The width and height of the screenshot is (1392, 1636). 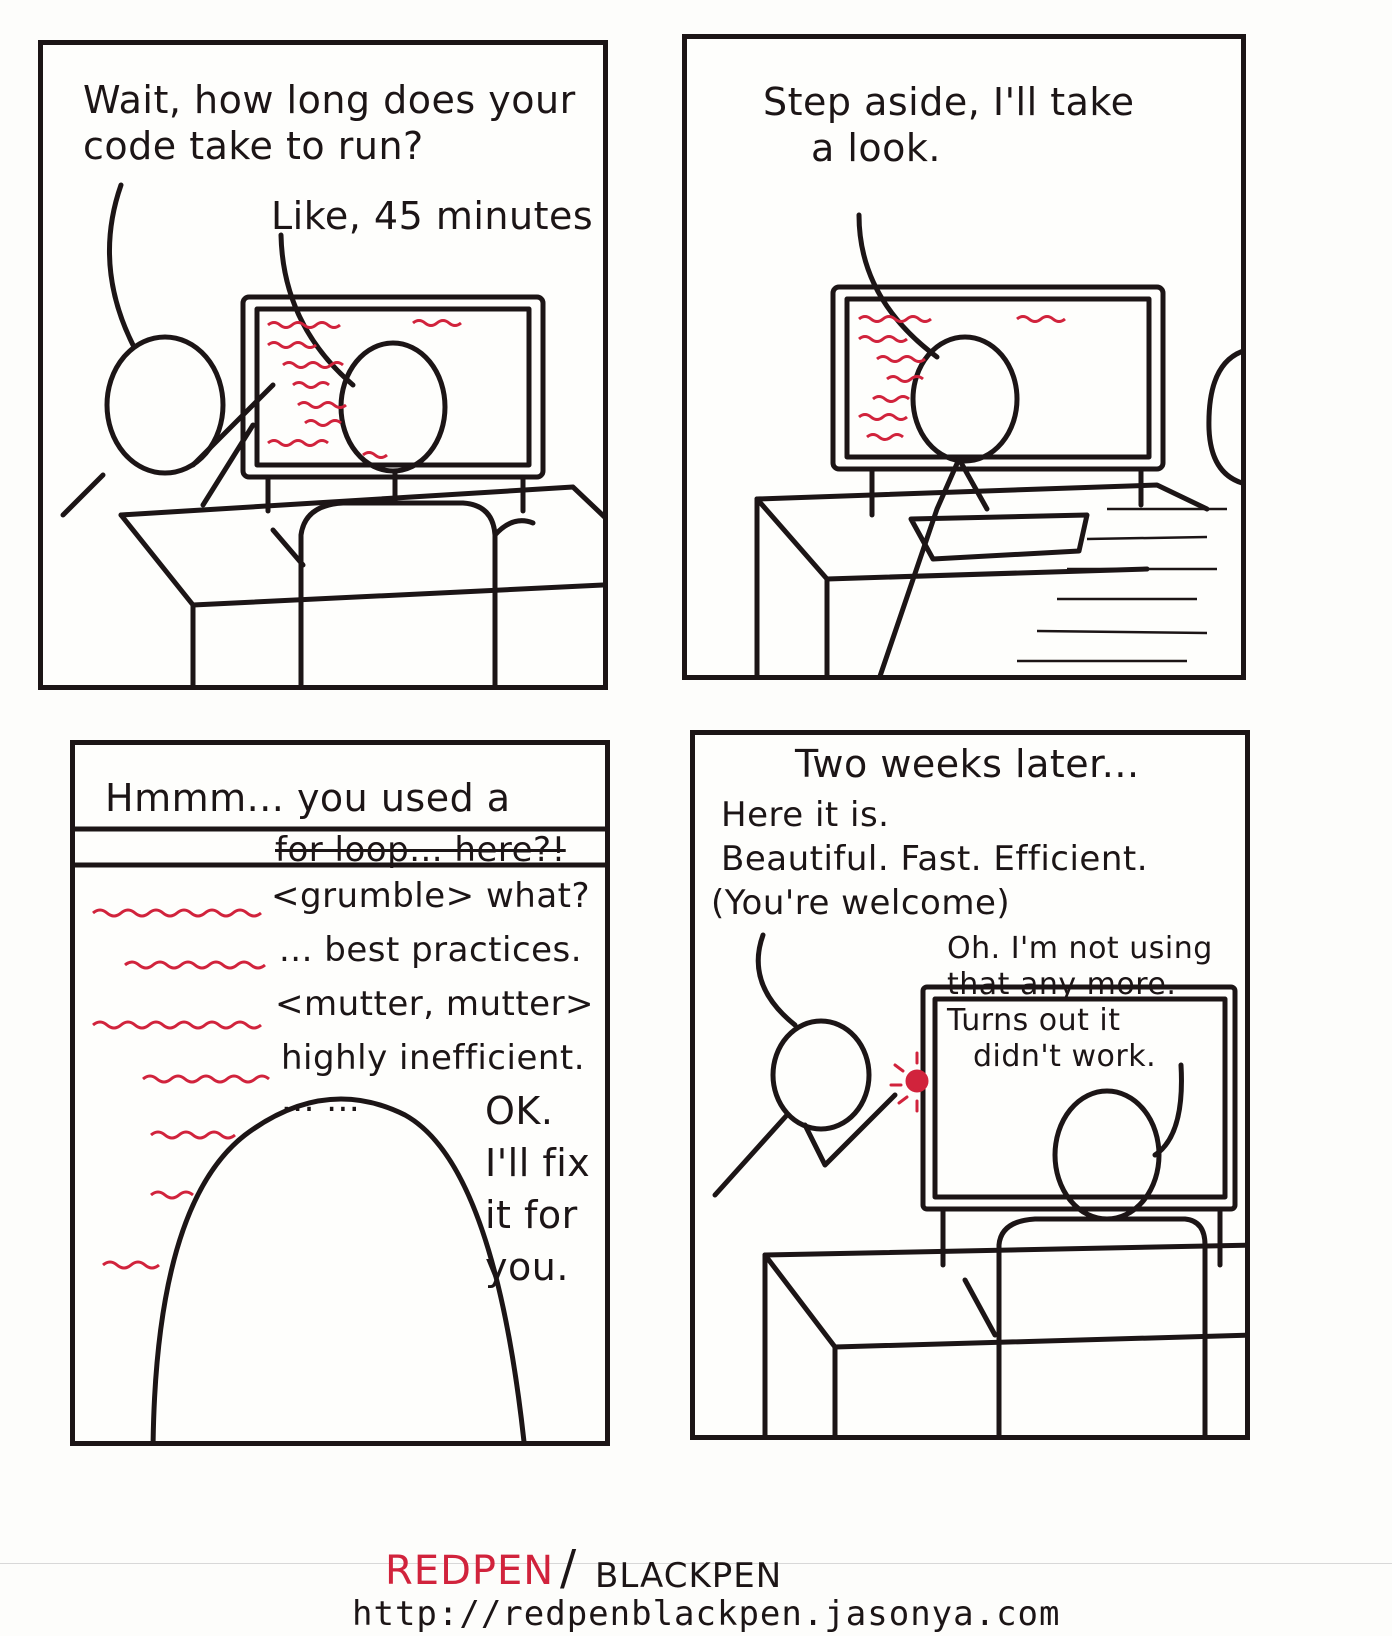 I want to click on speech-line: code take to run?, so click(x=253, y=146).